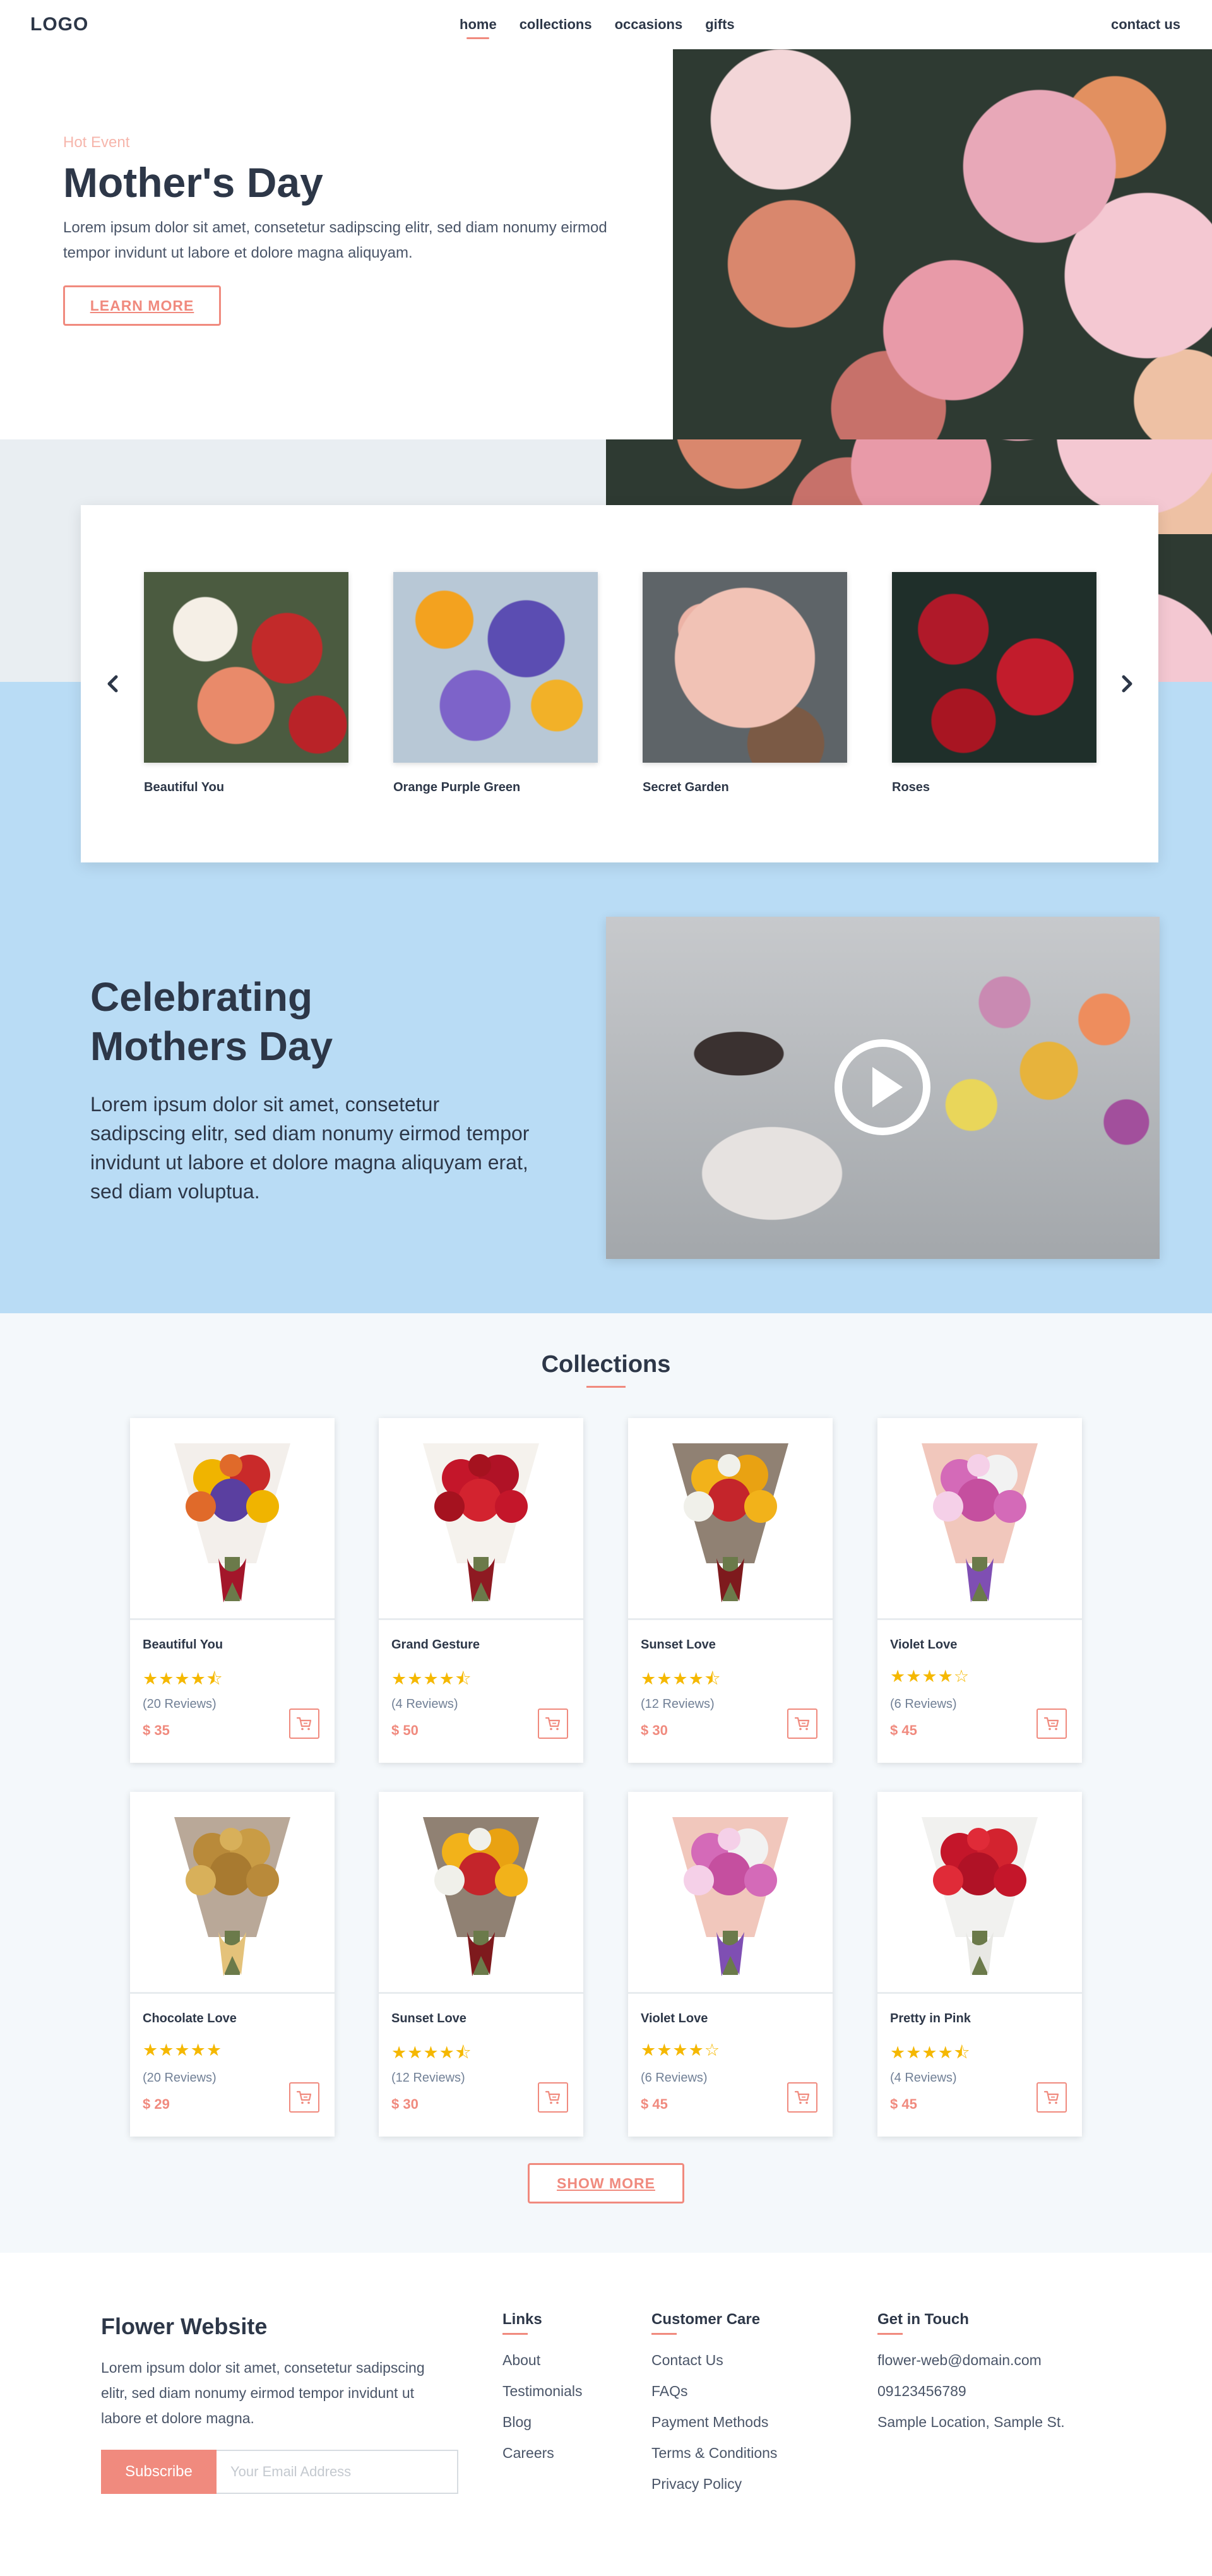 The height and width of the screenshot is (2576, 1212). I want to click on footer-link-careers: Careers, so click(542, 2453).